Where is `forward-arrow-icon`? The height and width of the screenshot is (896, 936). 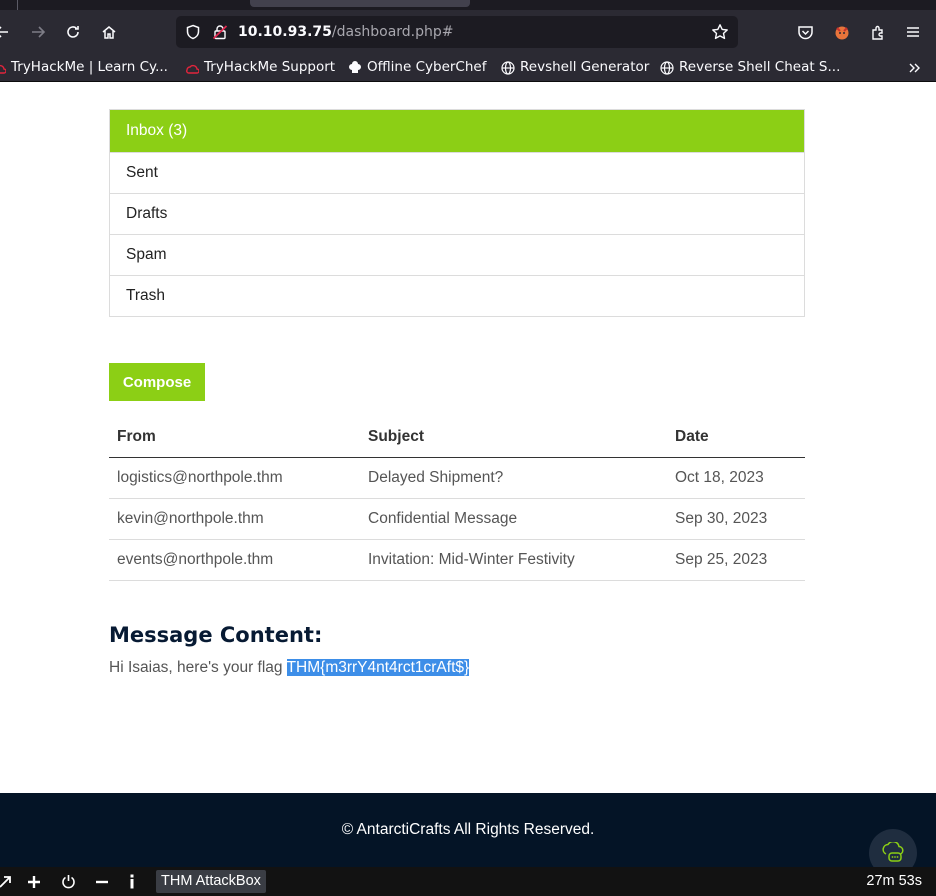
forward-arrow-icon is located at coordinates (38, 32).